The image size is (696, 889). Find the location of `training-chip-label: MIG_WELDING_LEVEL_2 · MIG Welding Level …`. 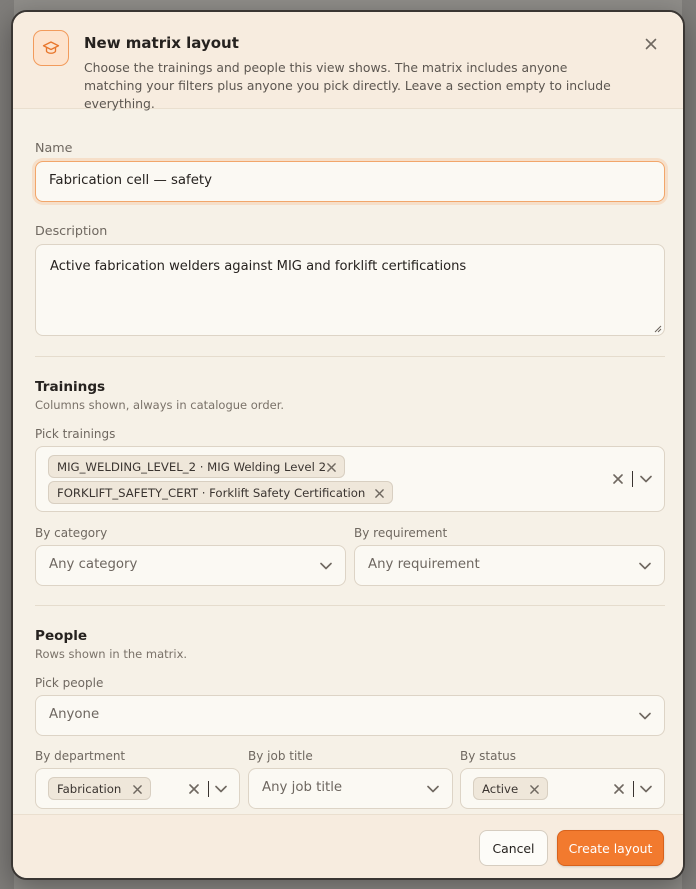

training-chip-label: MIG_WELDING_LEVEL_2 · MIG Welding Level … is located at coordinates (192, 466).